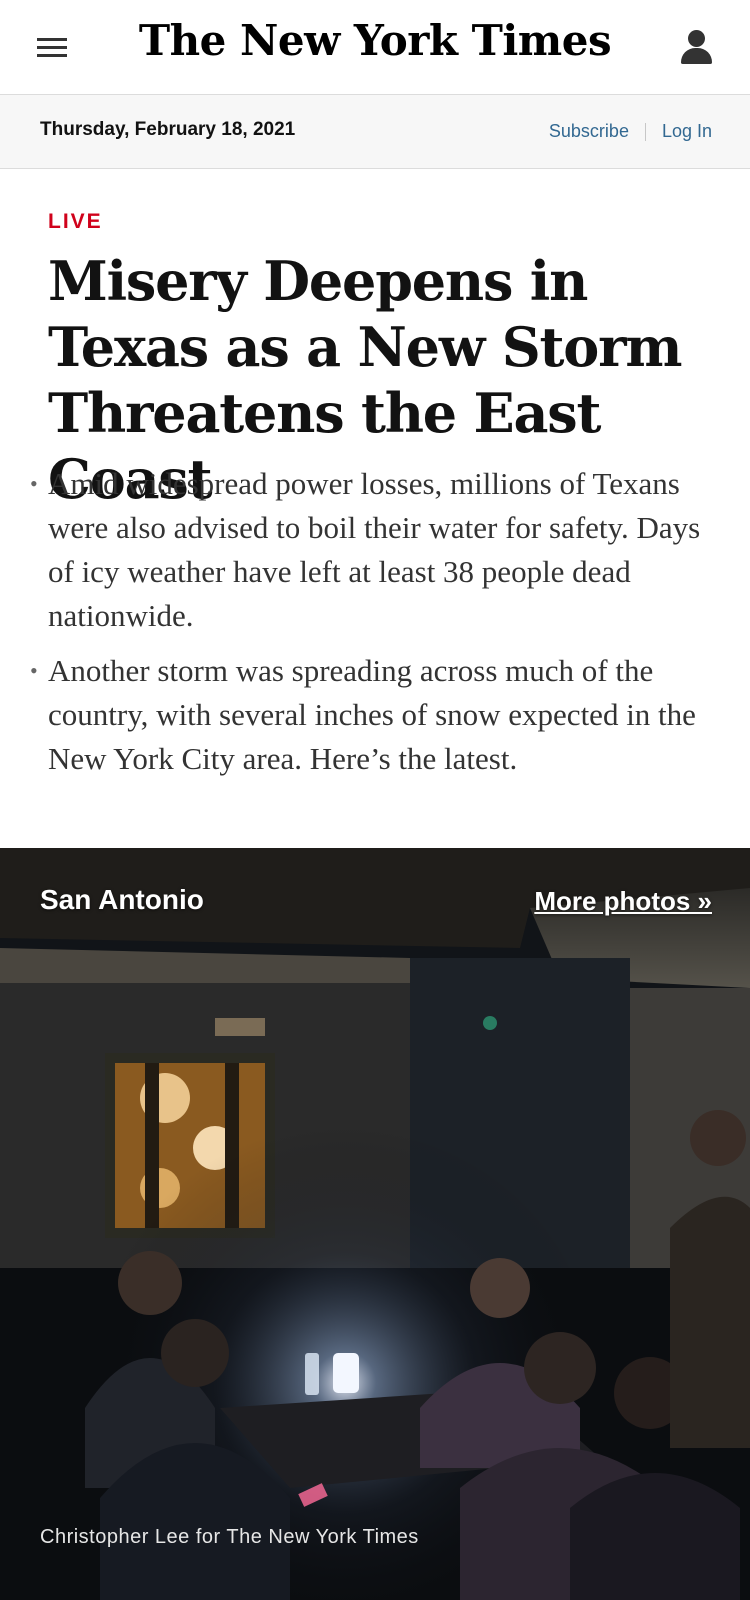  I want to click on current-date: Thursday, February 18, 2021, so click(168, 129).